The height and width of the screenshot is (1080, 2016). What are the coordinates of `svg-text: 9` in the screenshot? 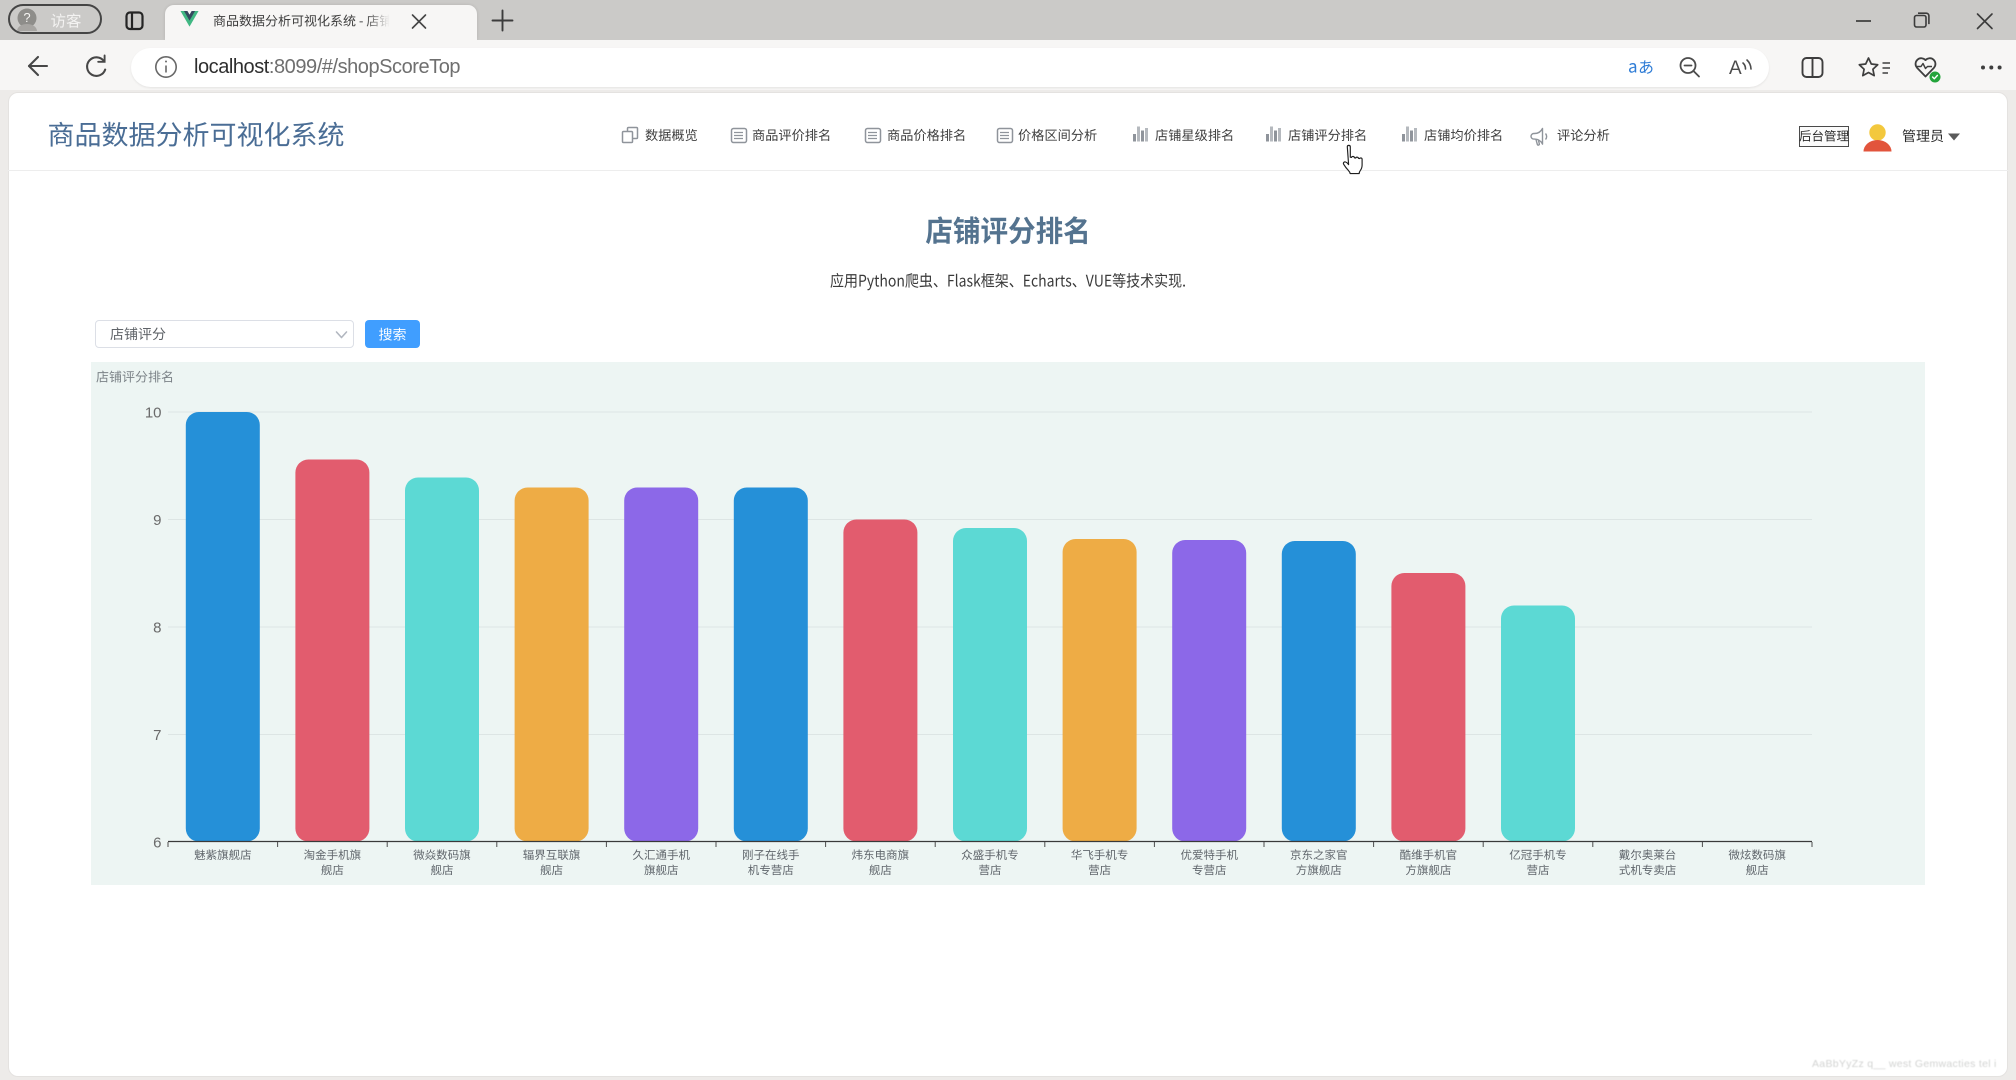 It's located at (157, 520).